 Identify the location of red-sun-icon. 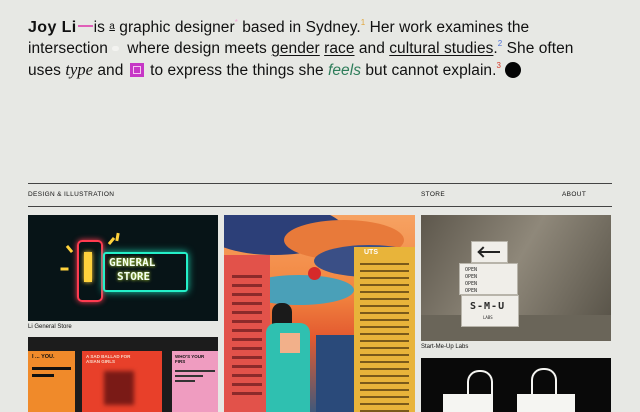
(314, 273).